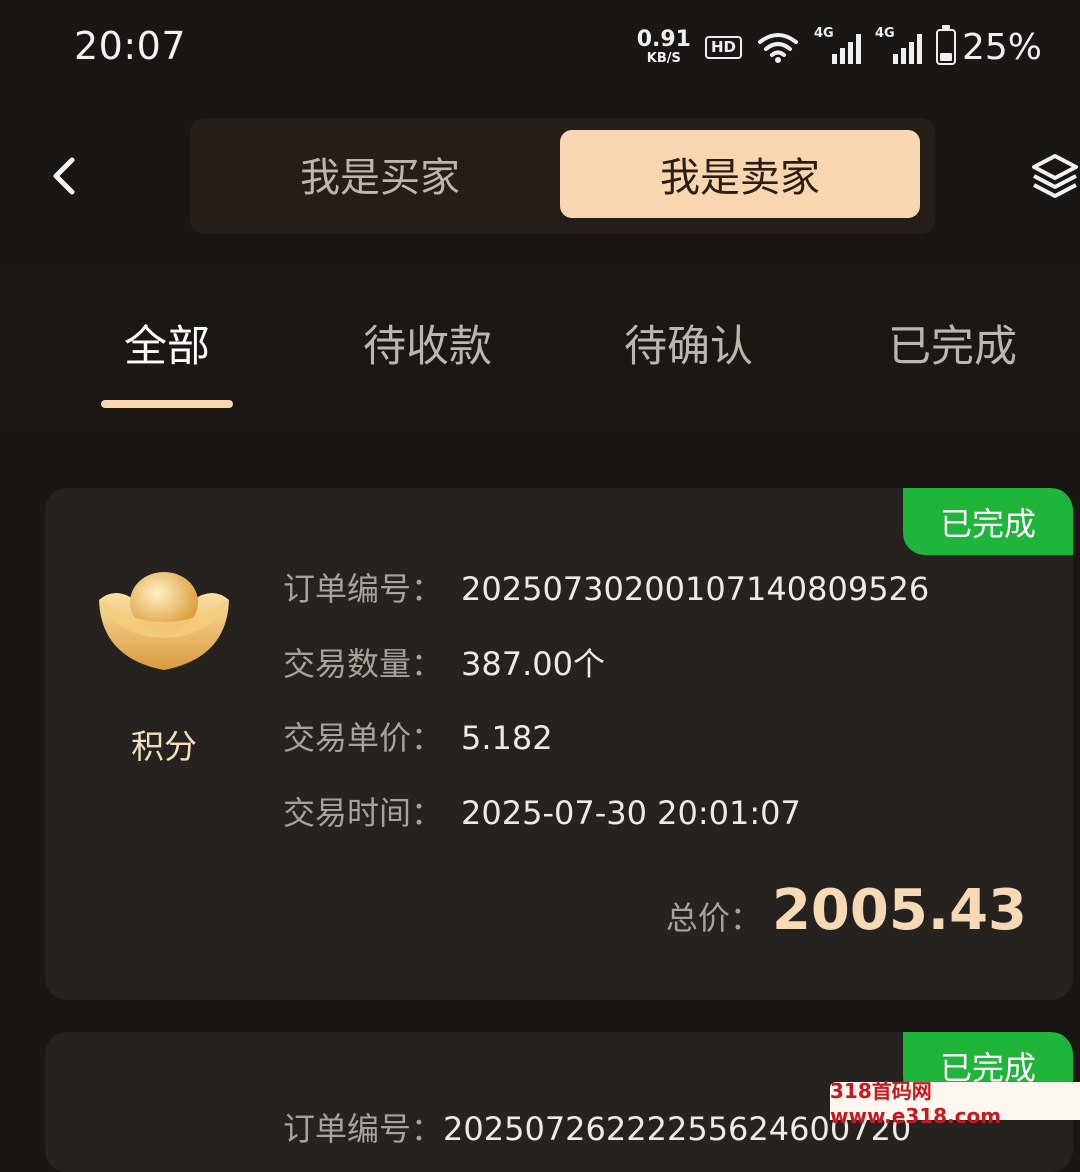 The image size is (1080, 1172). What do you see at coordinates (945, 45) in the screenshot?
I see `battery-icon` at bounding box center [945, 45].